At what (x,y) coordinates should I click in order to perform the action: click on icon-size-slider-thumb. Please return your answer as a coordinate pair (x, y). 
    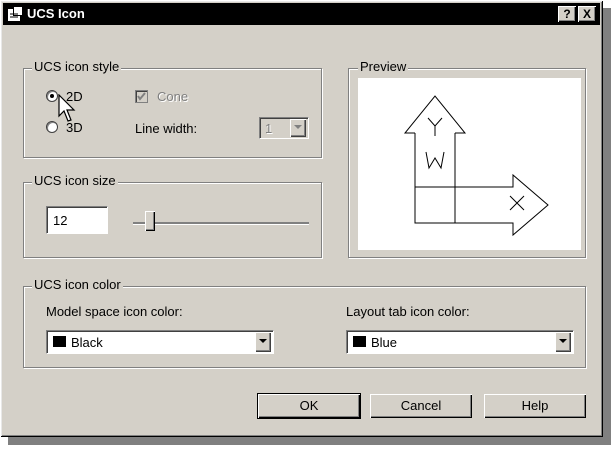
    Looking at the image, I should click on (150, 221).